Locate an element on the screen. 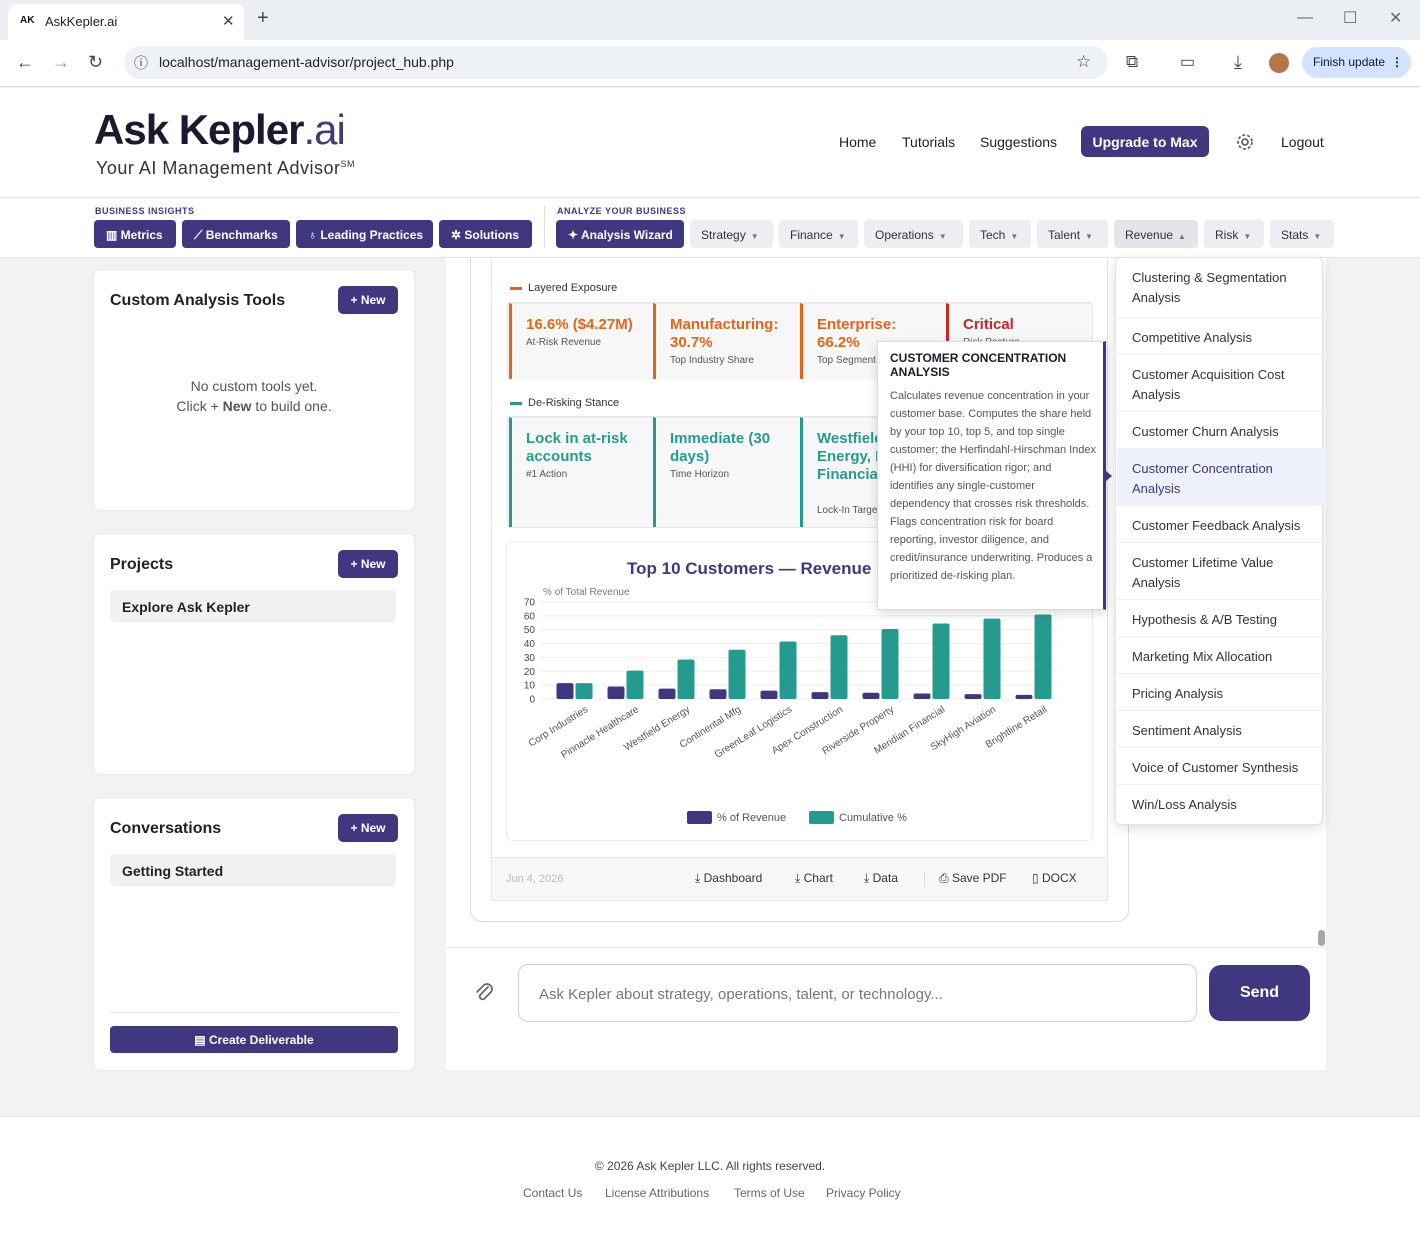 This screenshot has width=1420, height=1242. site-info-icon: ⓘ is located at coordinates (141, 63).